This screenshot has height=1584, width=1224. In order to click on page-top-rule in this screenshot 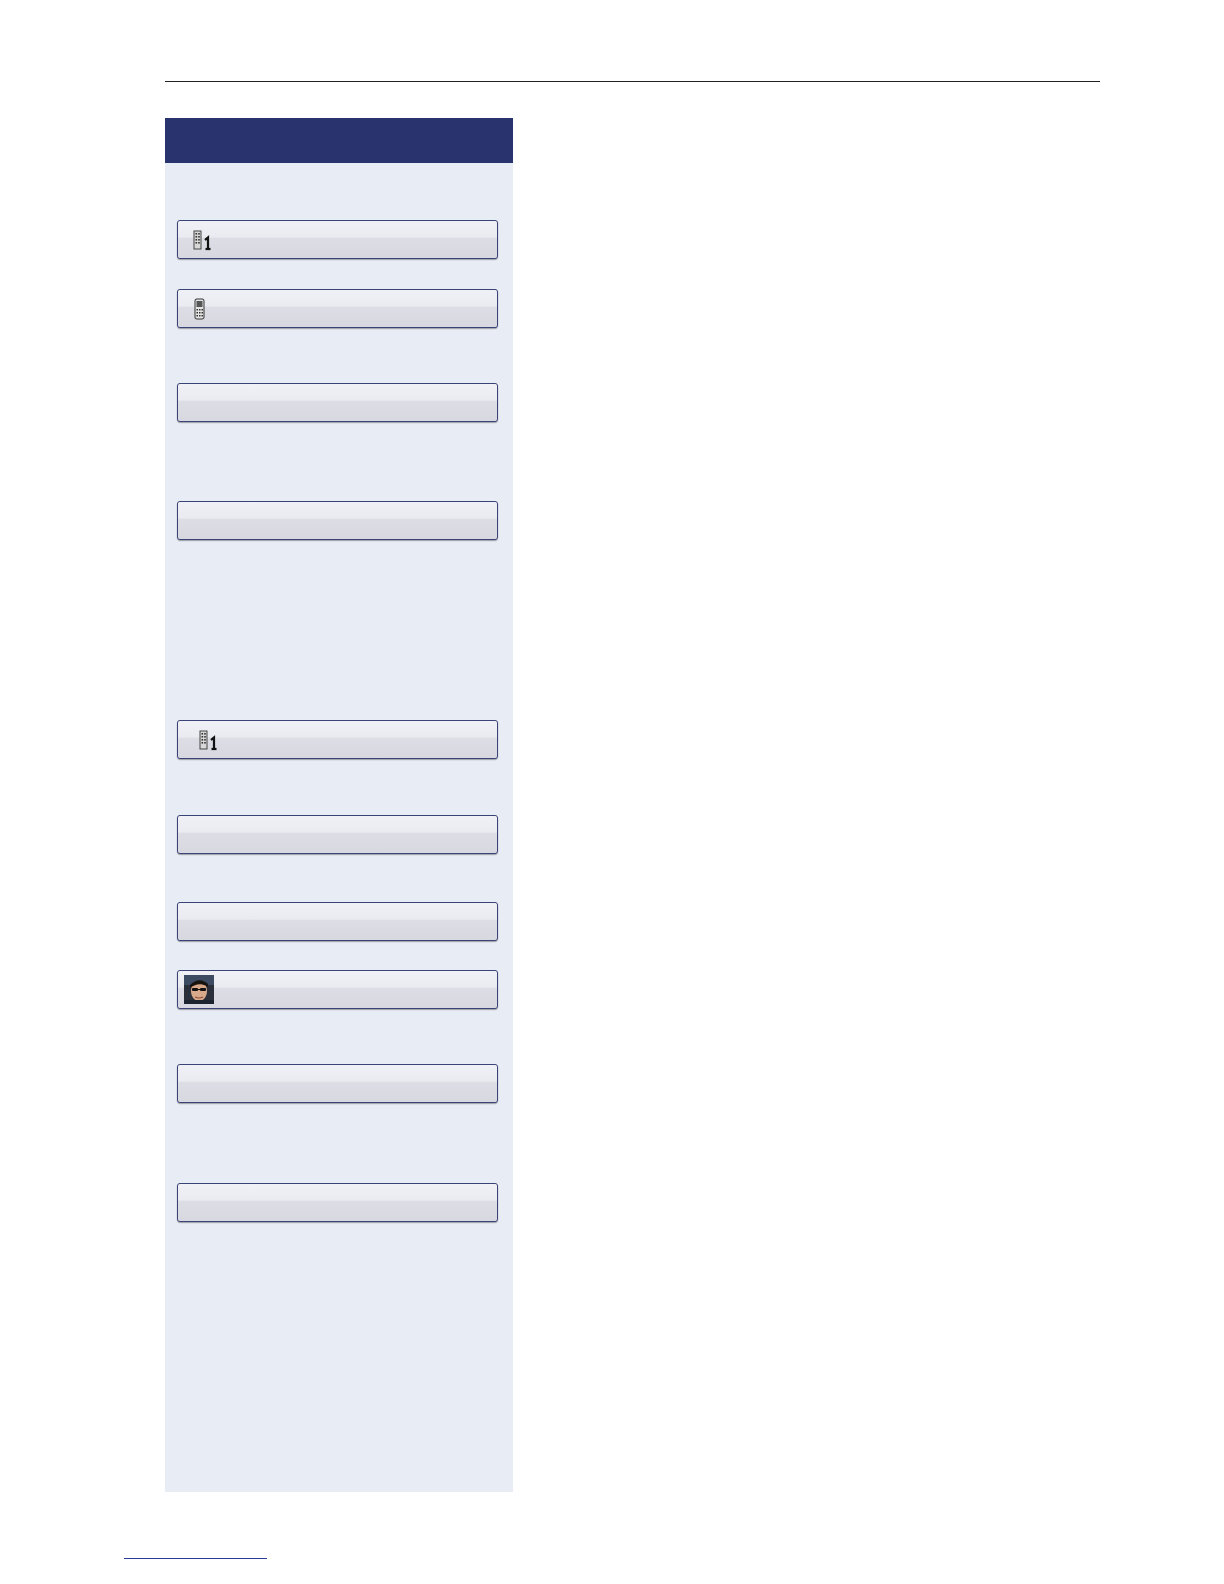, I will do `click(632, 81)`.